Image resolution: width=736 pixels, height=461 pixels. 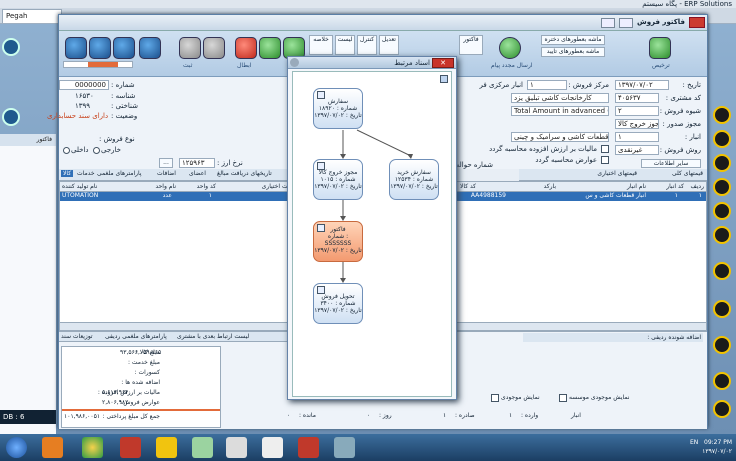 What do you see at coordinates (563, 398) in the screenshot?
I see `show-inventory-checkbox` at bounding box center [563, 398].